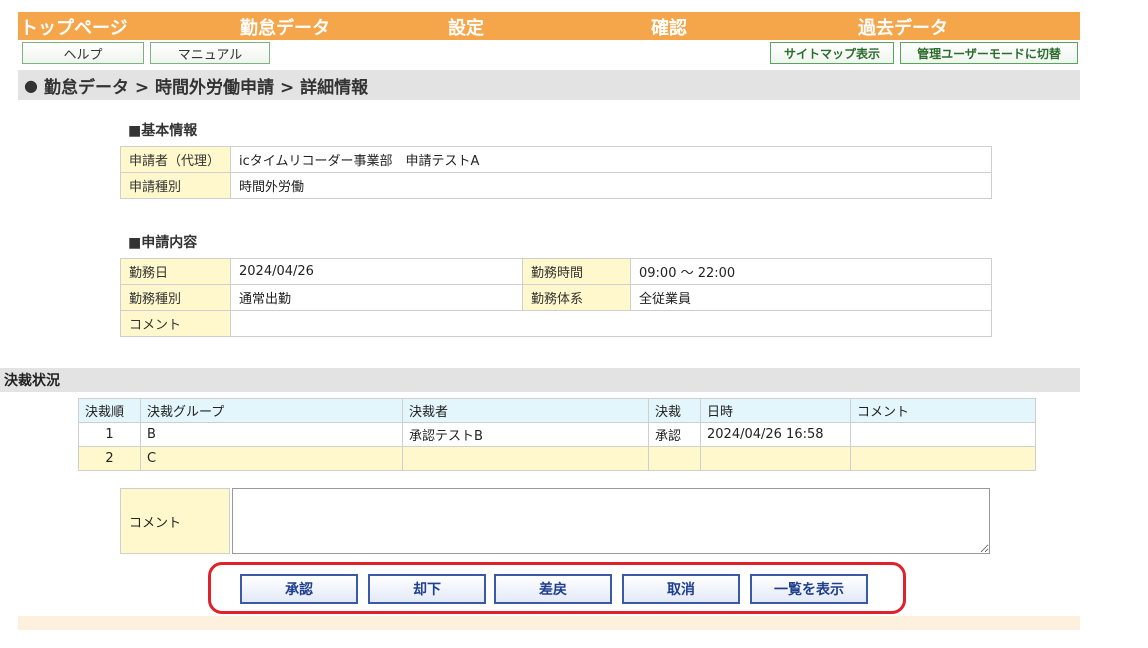 The width and height of the screenshot is (1148, 648). Describe the element at coordinates (669, 27) in the screenshot. I see `nav-confirm: 確認` at that location.